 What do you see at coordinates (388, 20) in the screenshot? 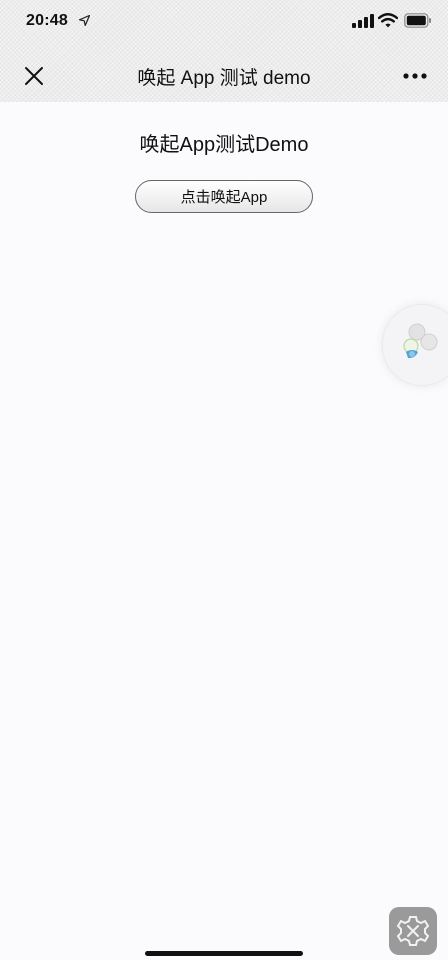
I see `wifi-icon` at bounding box center [388, 20].